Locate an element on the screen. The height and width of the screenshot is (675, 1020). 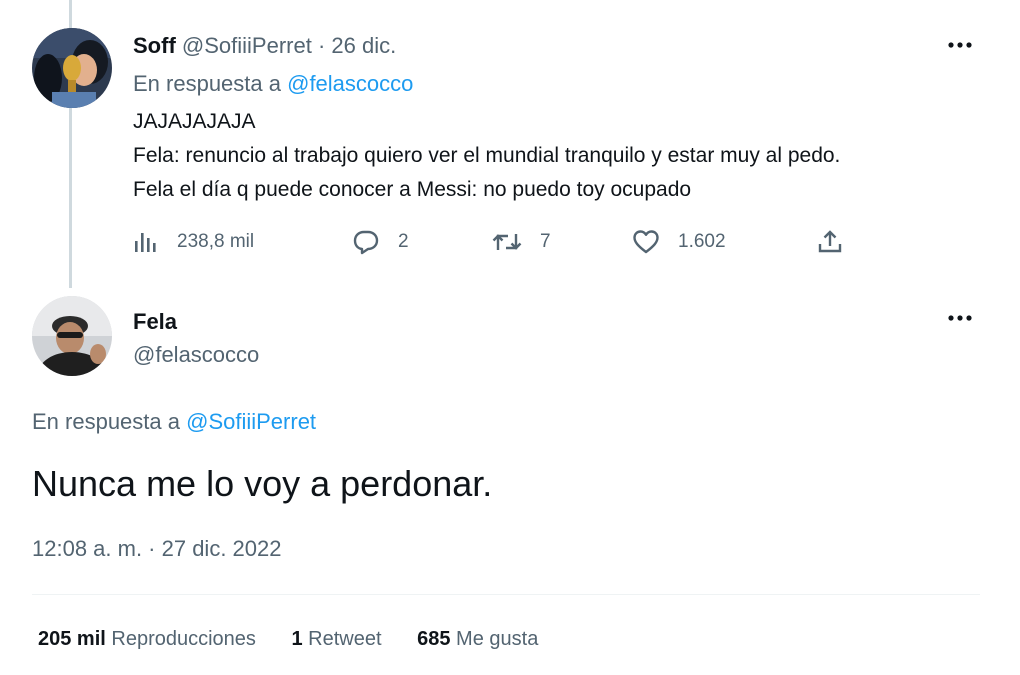
views-stat-count: 205 mil is located at coordinates (72, 639).